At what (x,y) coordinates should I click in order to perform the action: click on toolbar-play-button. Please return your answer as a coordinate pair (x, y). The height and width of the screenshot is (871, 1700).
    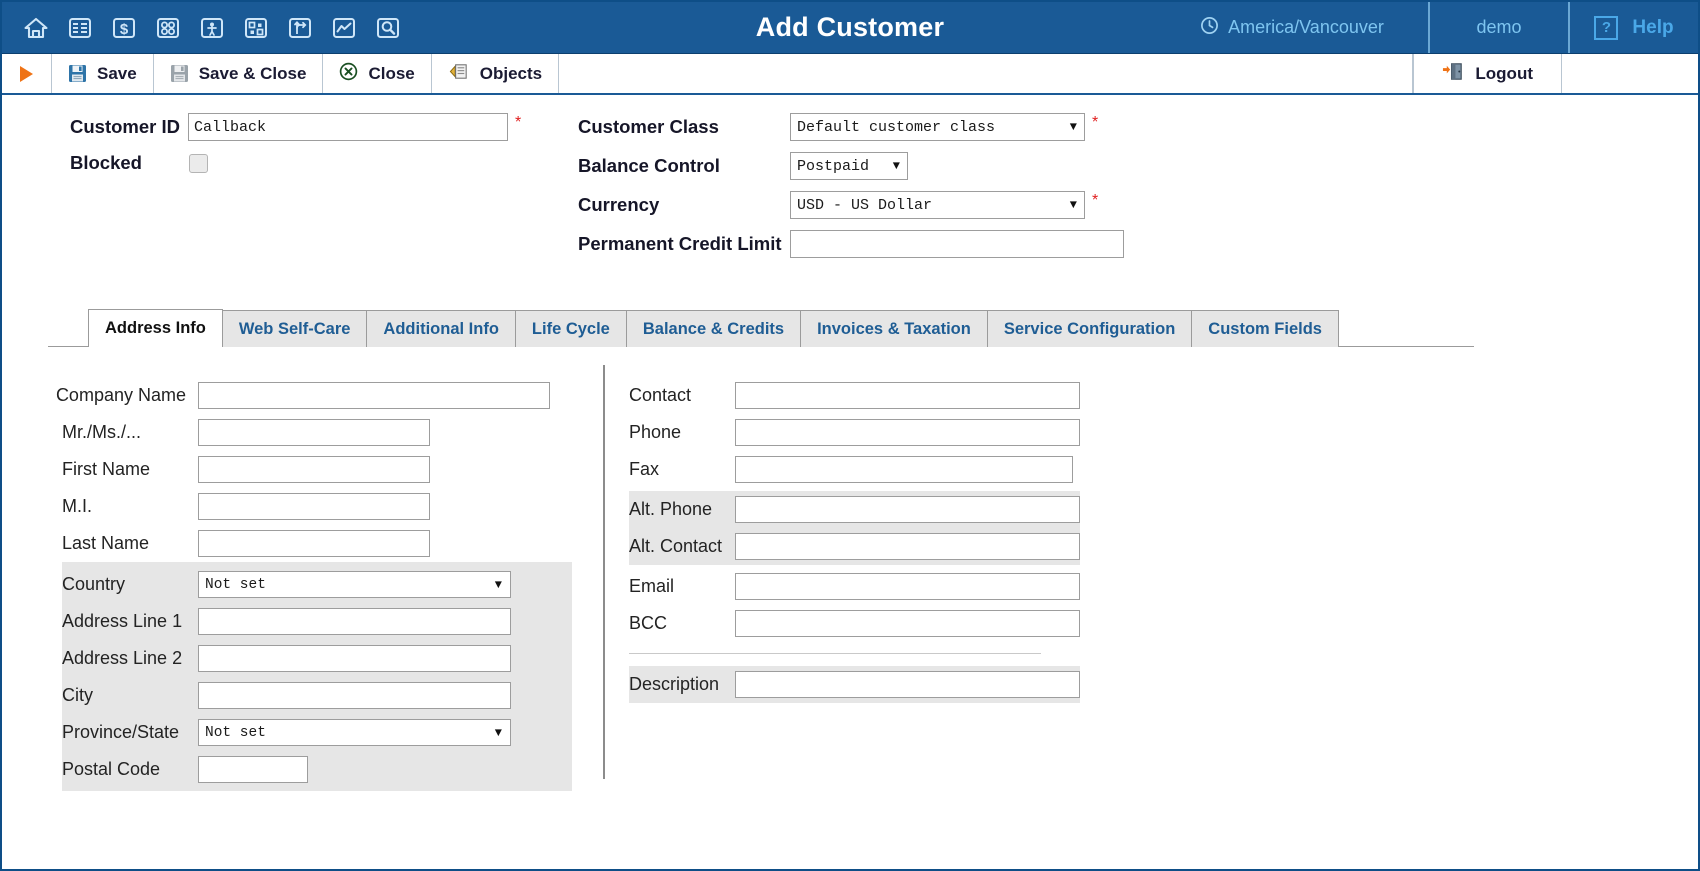
    Looking at the image, I should click on (27, 73).